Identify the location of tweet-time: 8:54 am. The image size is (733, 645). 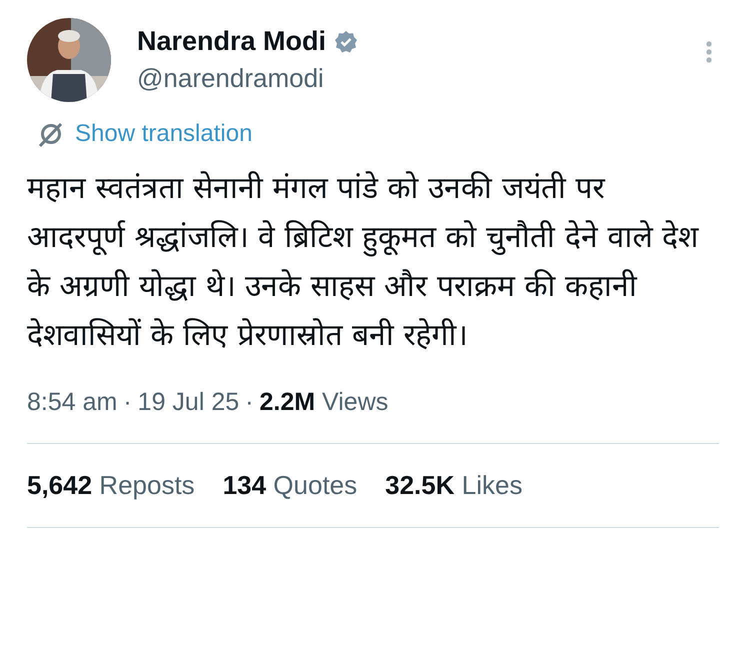
(72, 402).